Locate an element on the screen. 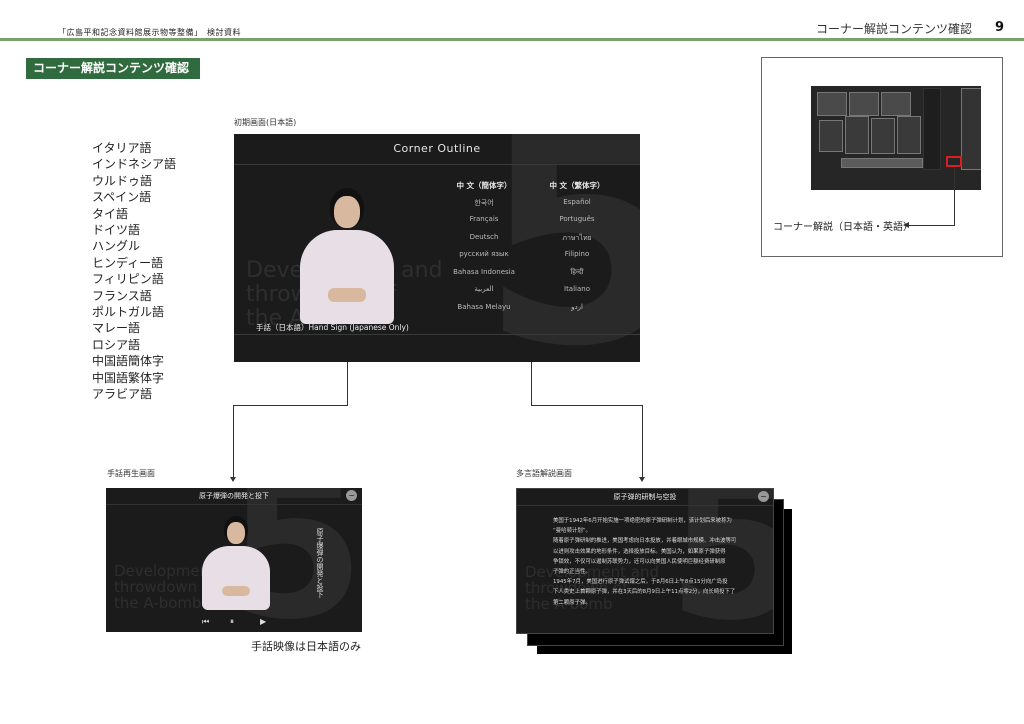 This screenshot has height=724, width=1024. connector-left-down is located at coordinates (347, 384).